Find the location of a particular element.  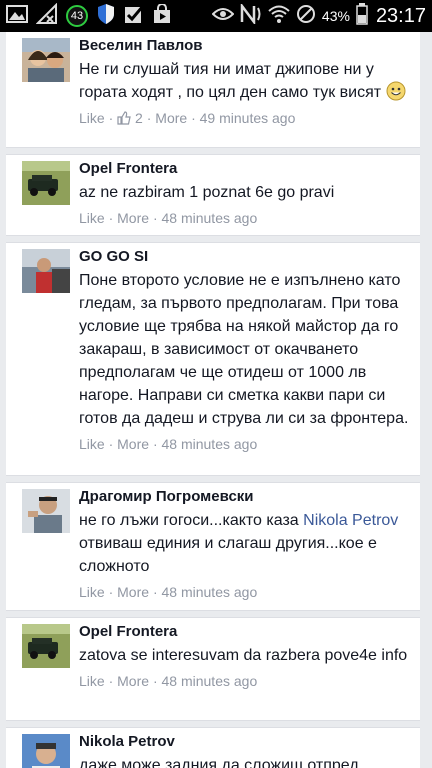

security-shield-icon is located at coordinates (106, 16).